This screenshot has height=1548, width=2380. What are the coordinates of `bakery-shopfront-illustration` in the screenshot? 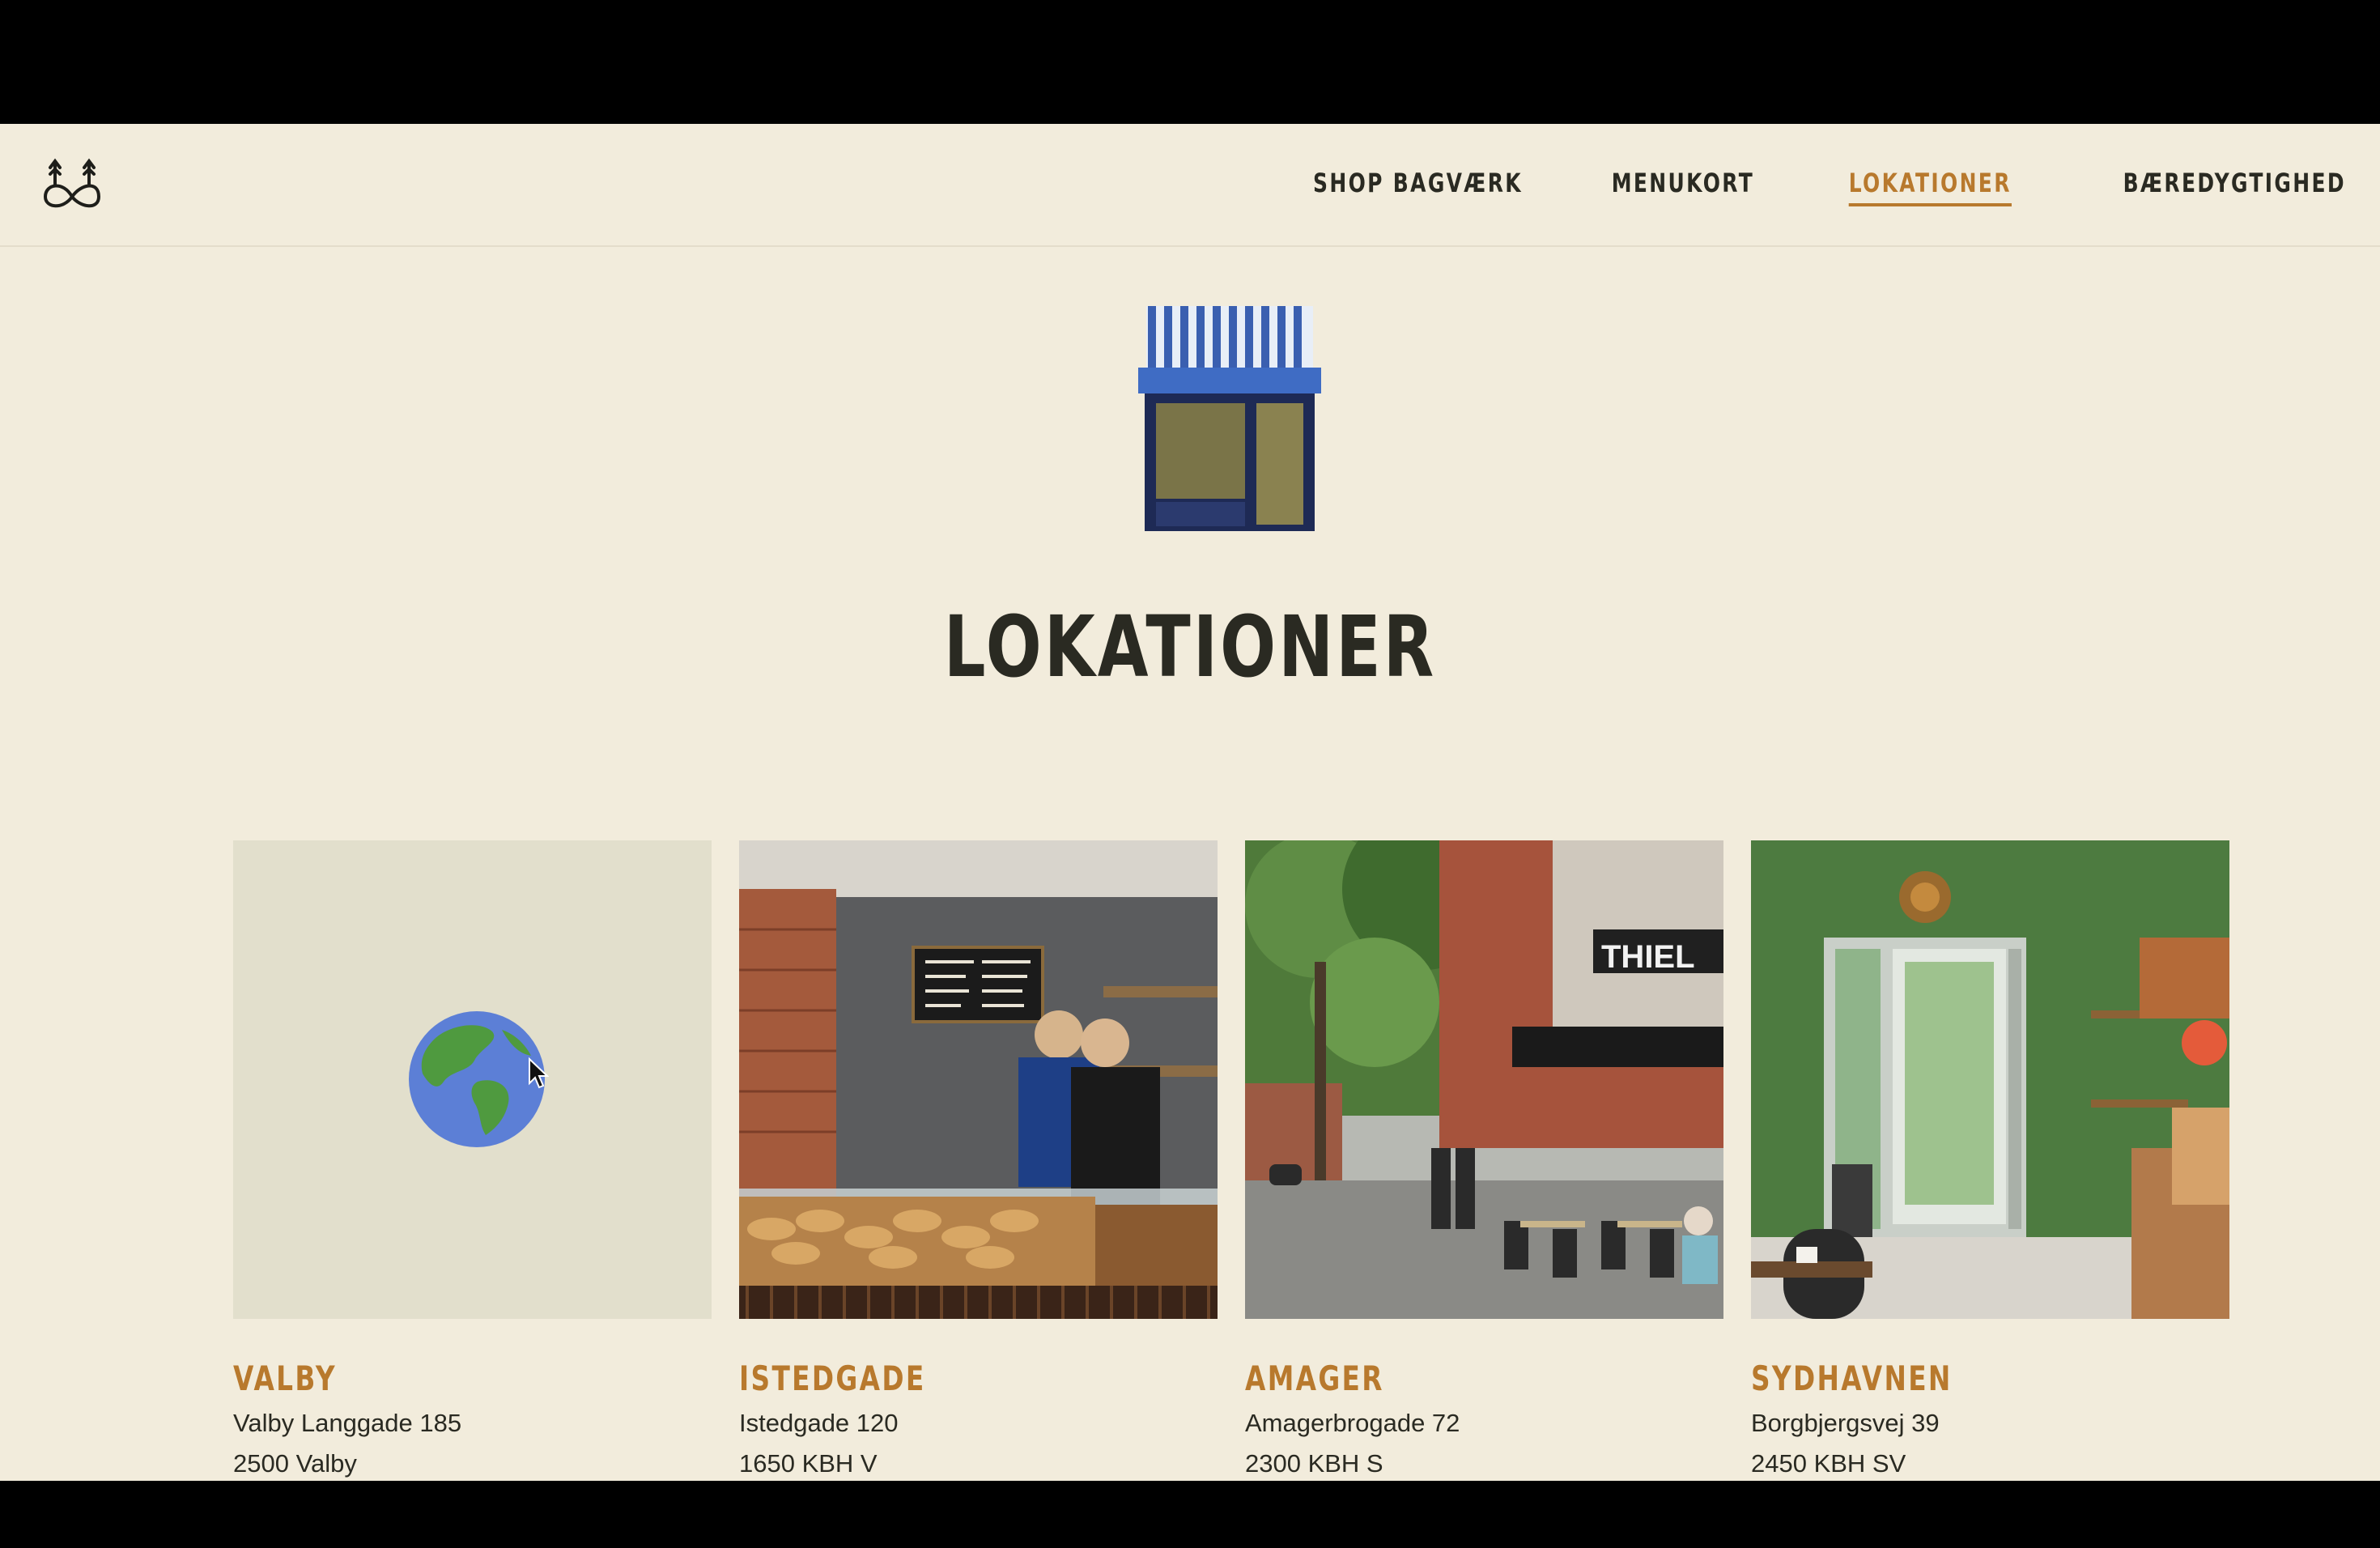 It's located at (1229, 419).